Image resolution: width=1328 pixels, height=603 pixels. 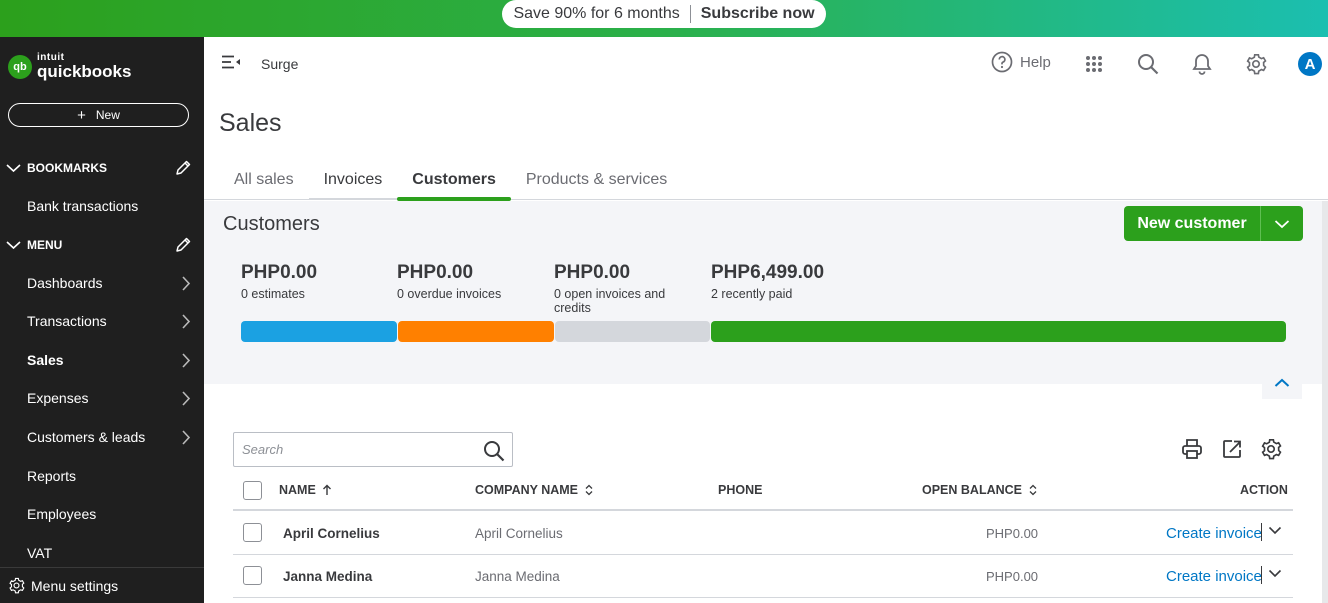 What do you see at coordinates (357, 449) in the screenshot?
I see `search-input` at bounding box center [357, 449].